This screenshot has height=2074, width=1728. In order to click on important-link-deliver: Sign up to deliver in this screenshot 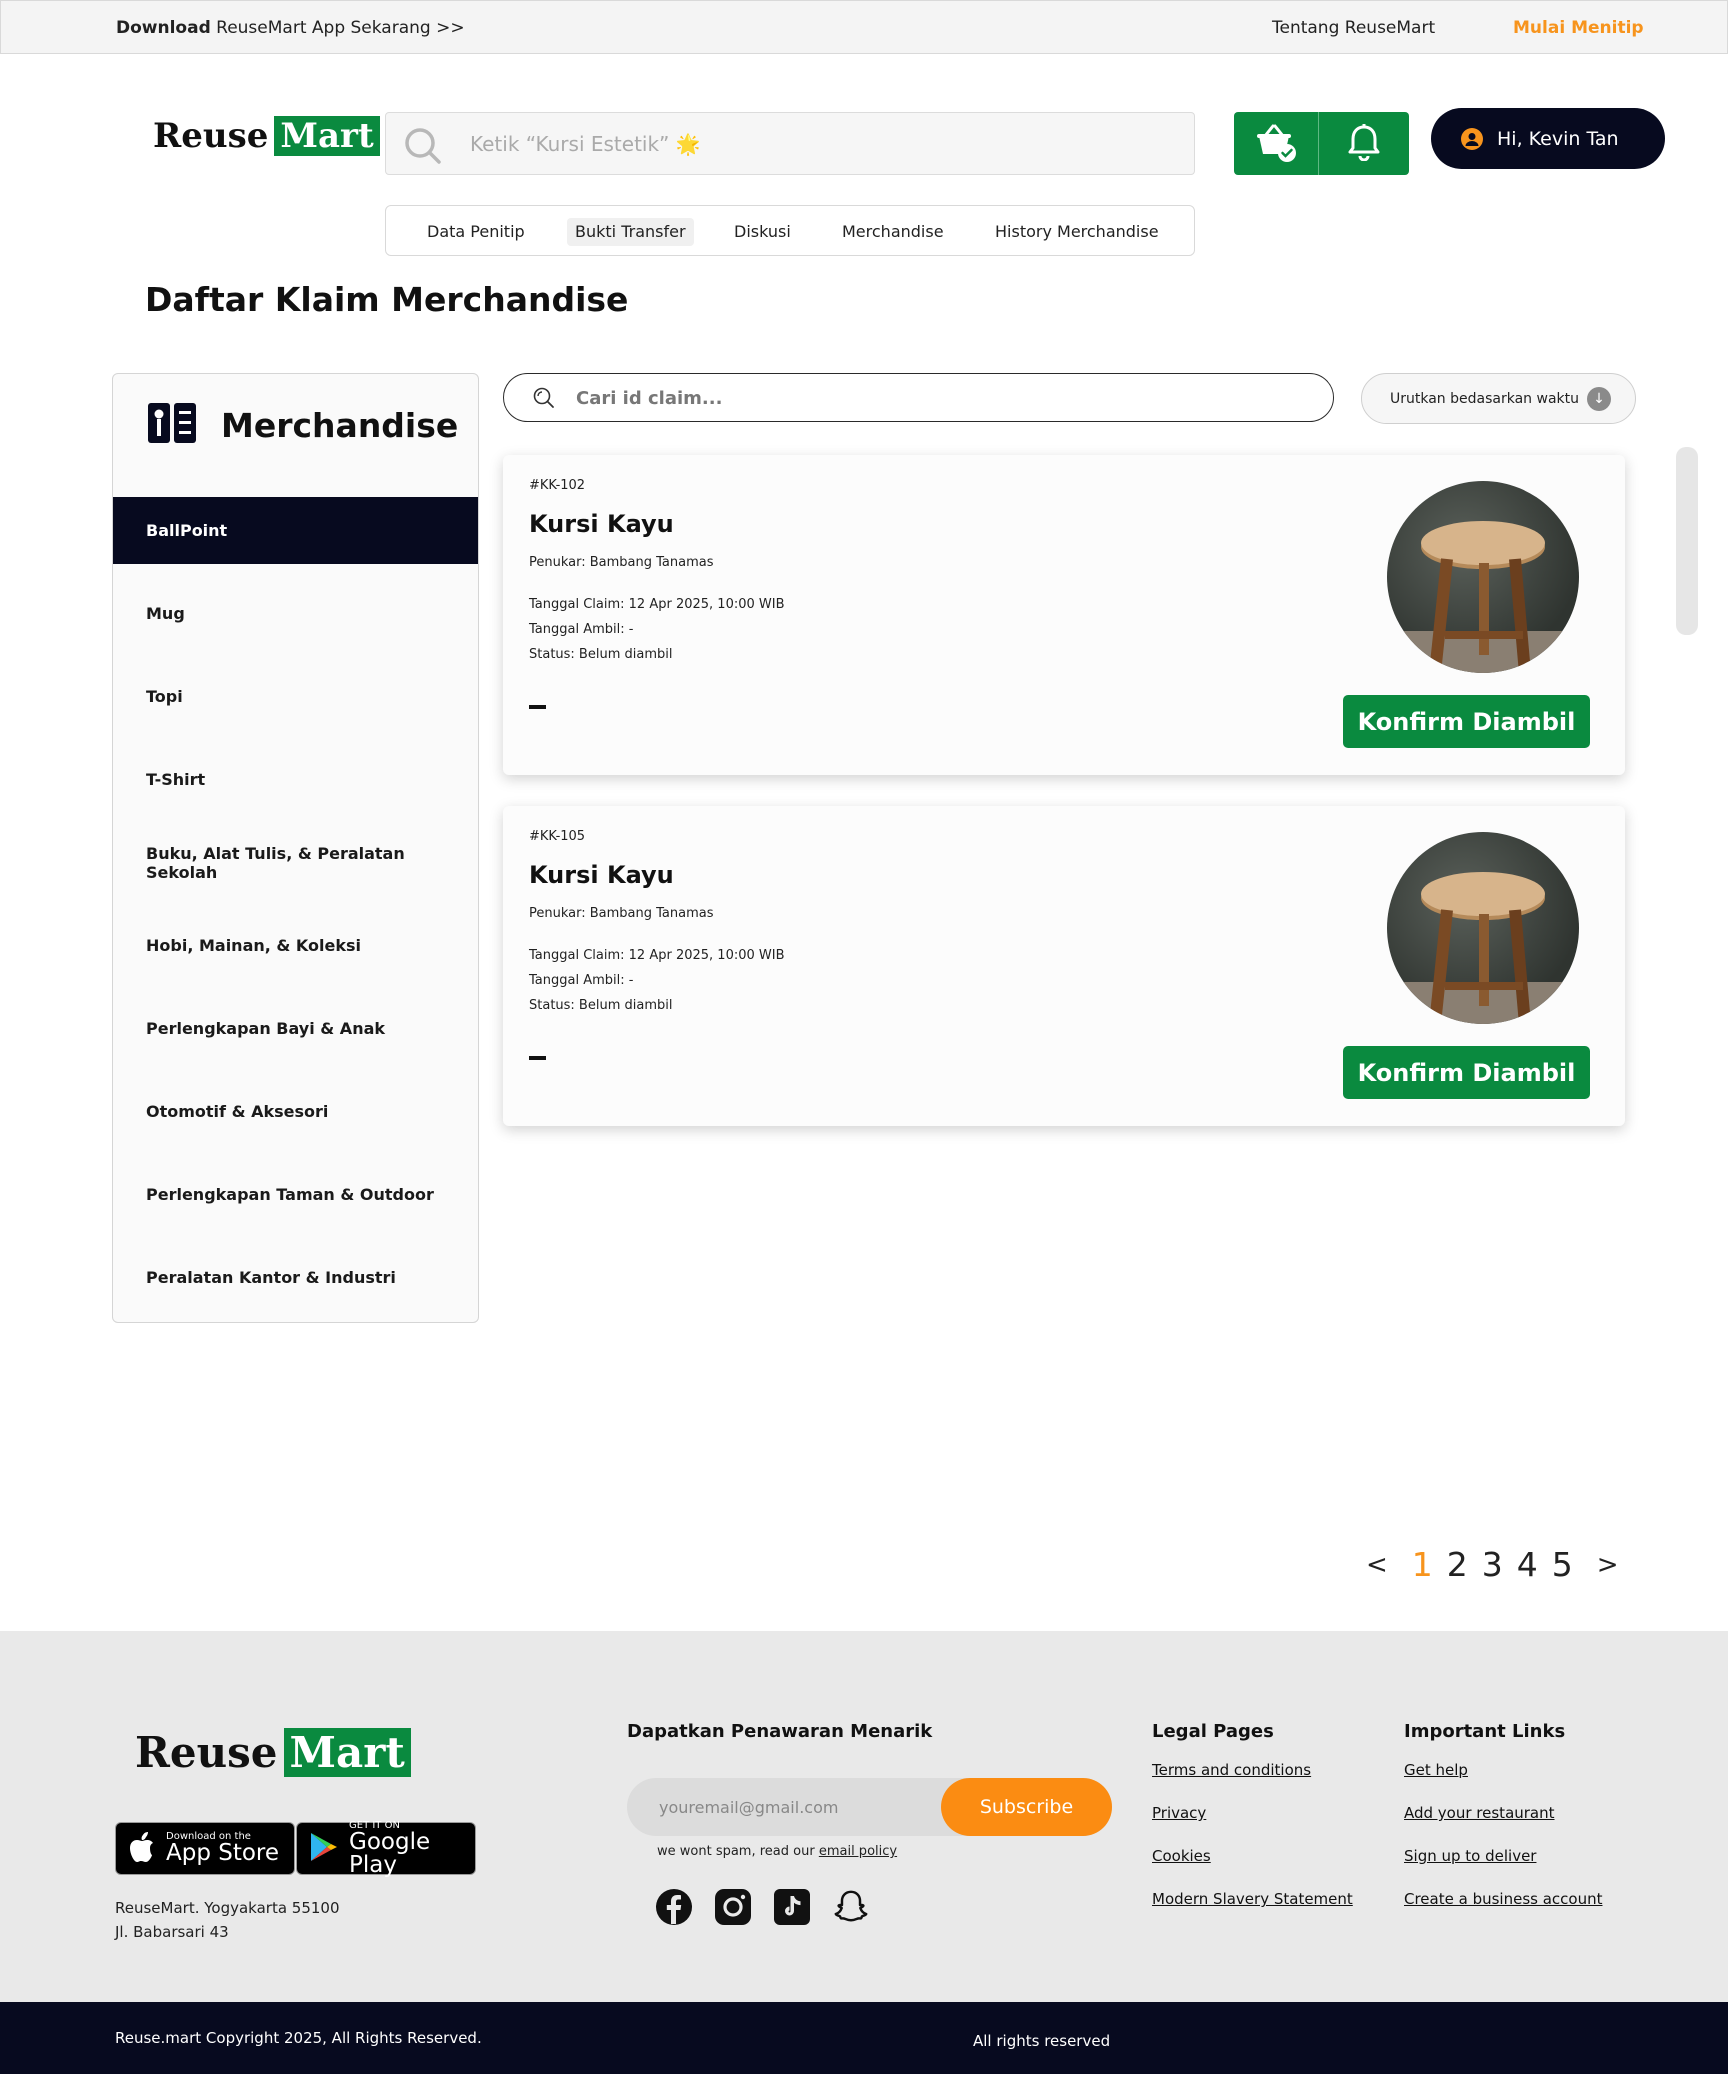, I will do `click(1470, 1856)`.